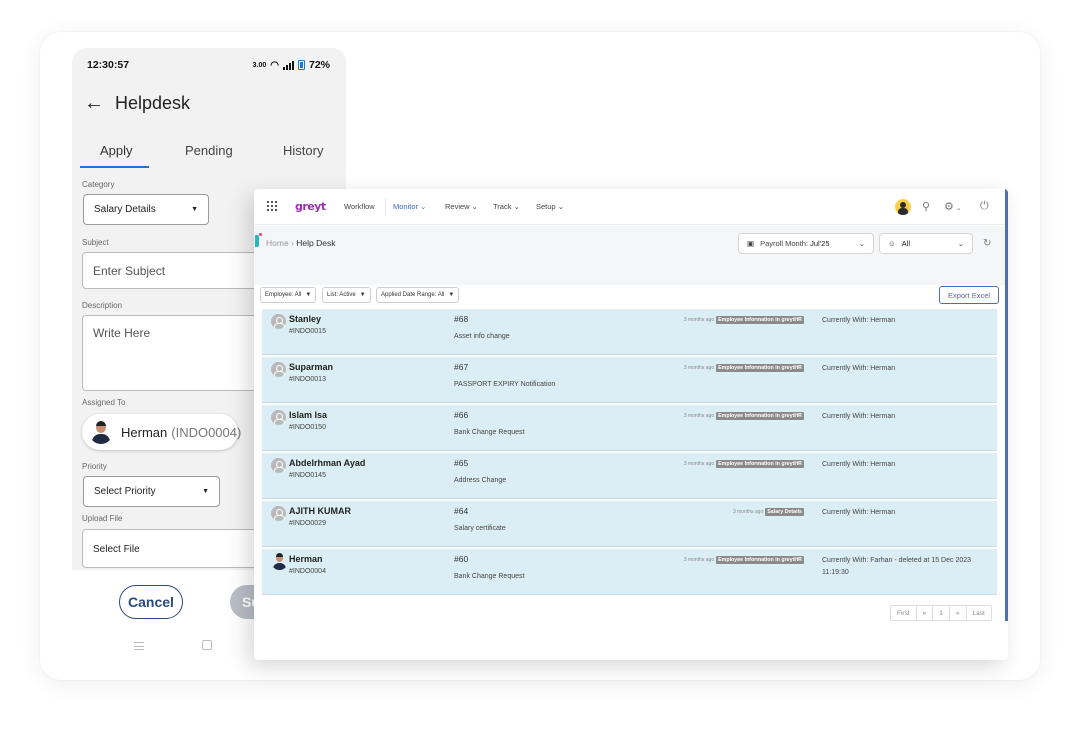  I want to click on ticket-number: #67, so click(461, 367).